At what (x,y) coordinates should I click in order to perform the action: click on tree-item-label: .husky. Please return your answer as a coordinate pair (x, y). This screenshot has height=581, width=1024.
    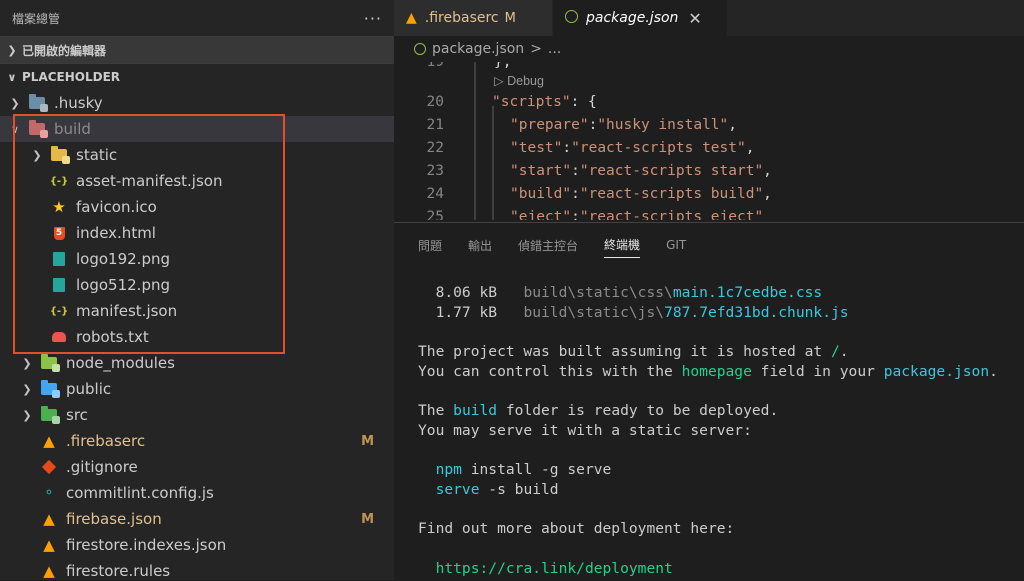
    Looking at the image, I should click on (78, 103).